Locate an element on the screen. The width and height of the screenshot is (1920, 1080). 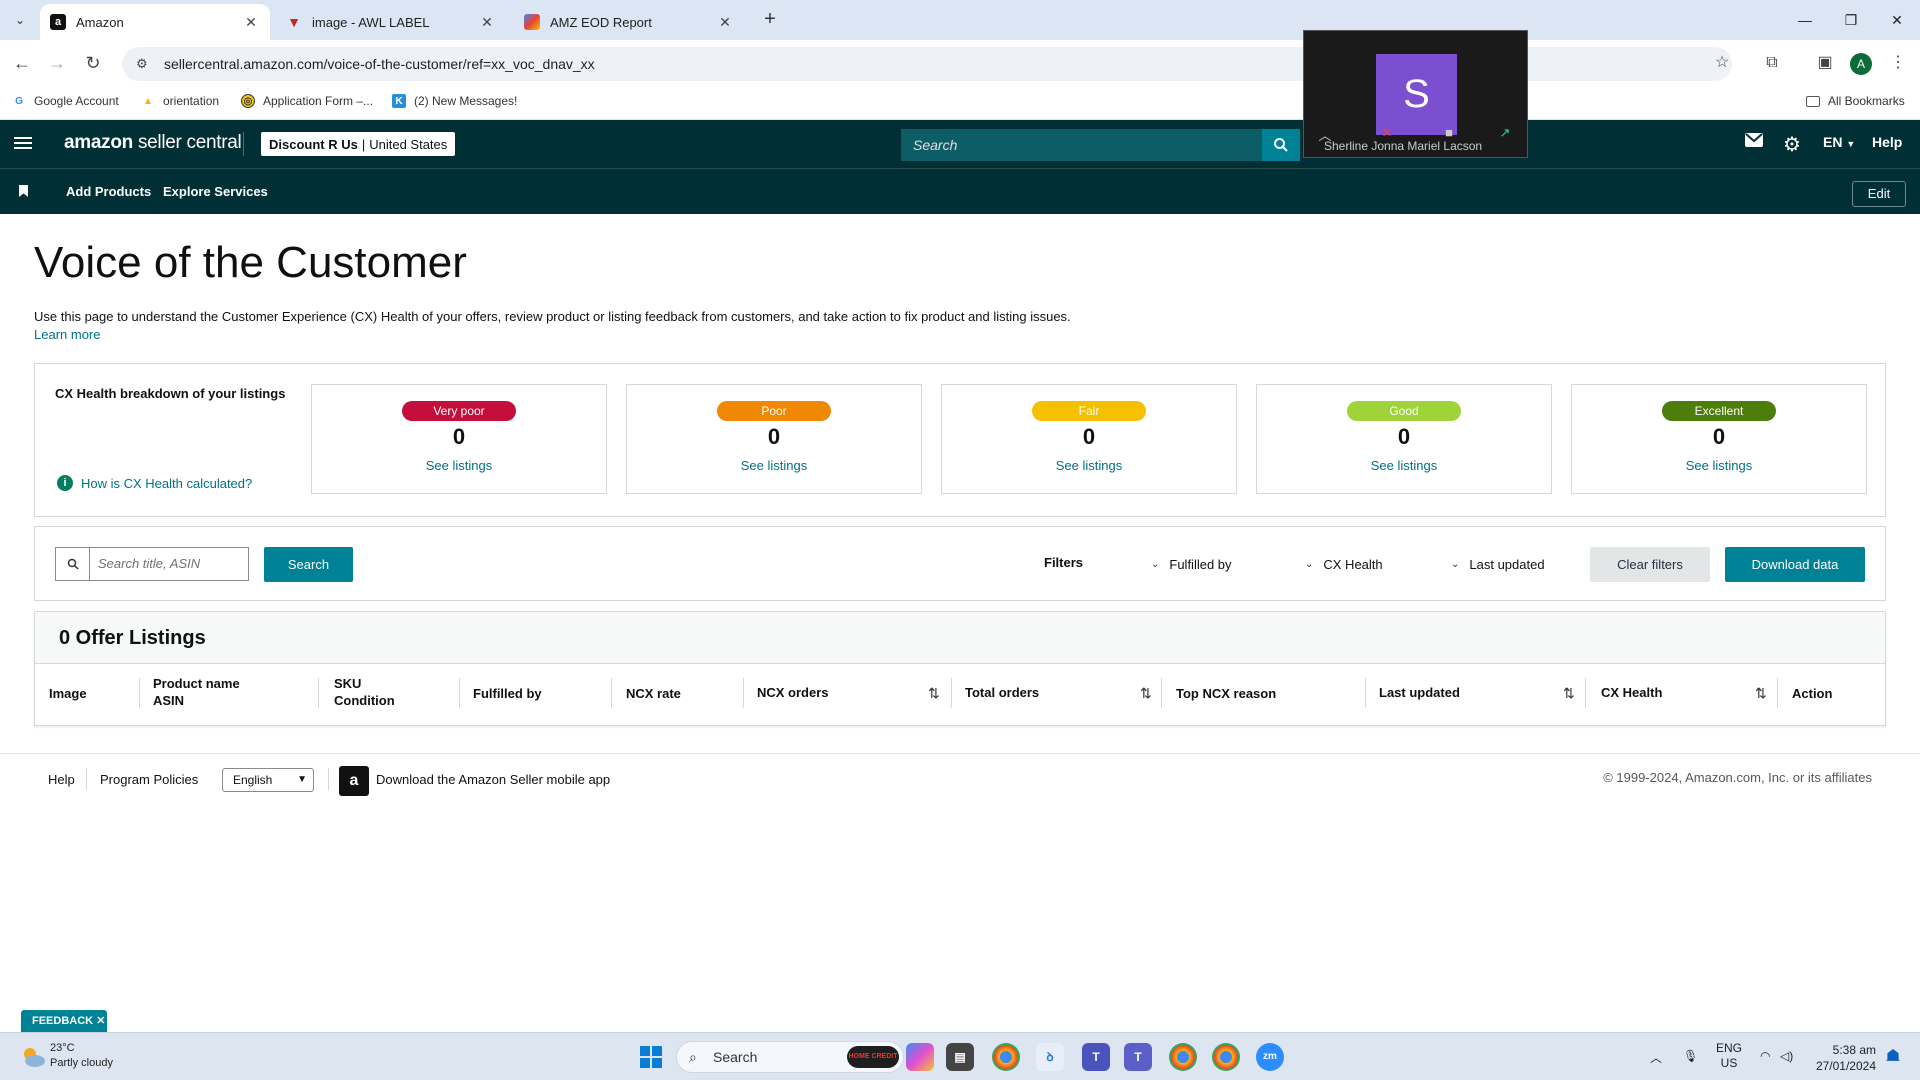
bookmark-star-icon: ☆ is located at coordinates (1722, 63).